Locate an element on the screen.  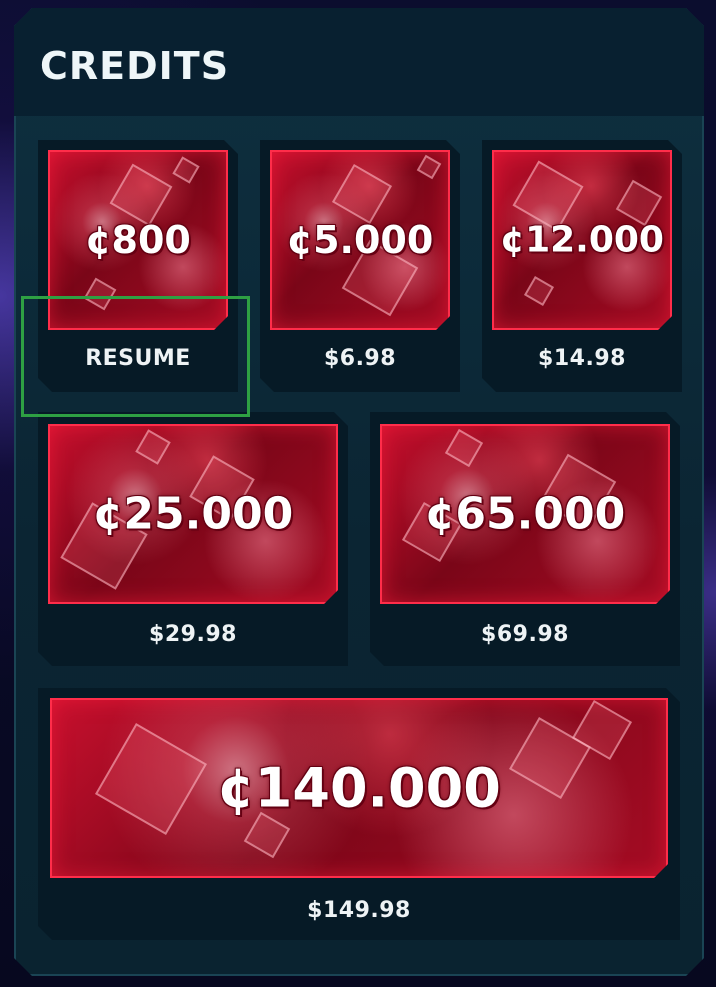
pack-art: ¢12.000 is located at coordinates (582, 240).